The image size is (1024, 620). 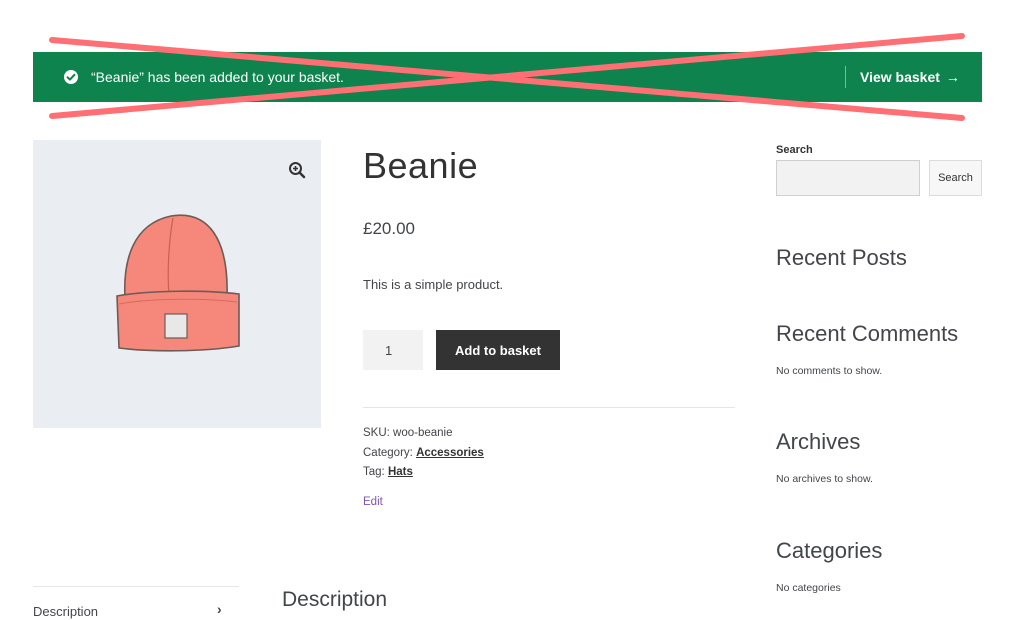 What do you see at coordinates (845, 77) in the screenshot?
I see `notice-divider` at bounding box center [845, 77].